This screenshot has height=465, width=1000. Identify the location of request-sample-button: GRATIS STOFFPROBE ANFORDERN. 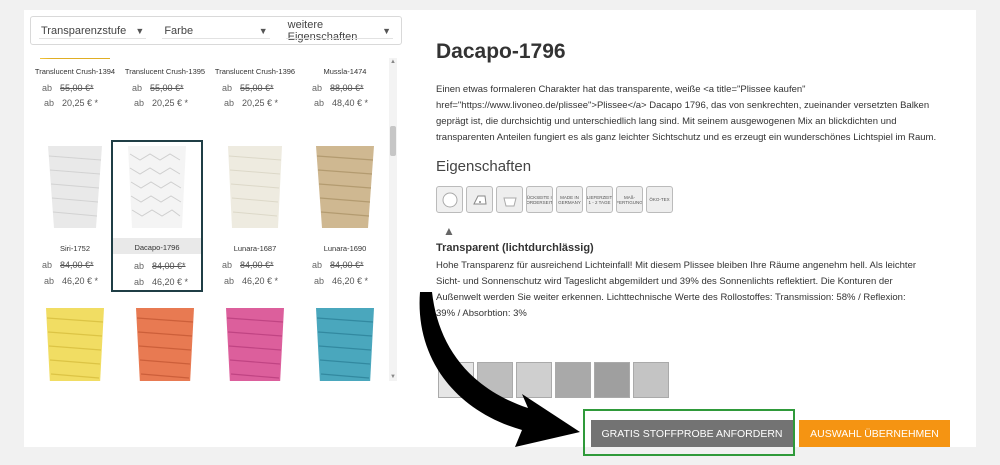
(692, 433).